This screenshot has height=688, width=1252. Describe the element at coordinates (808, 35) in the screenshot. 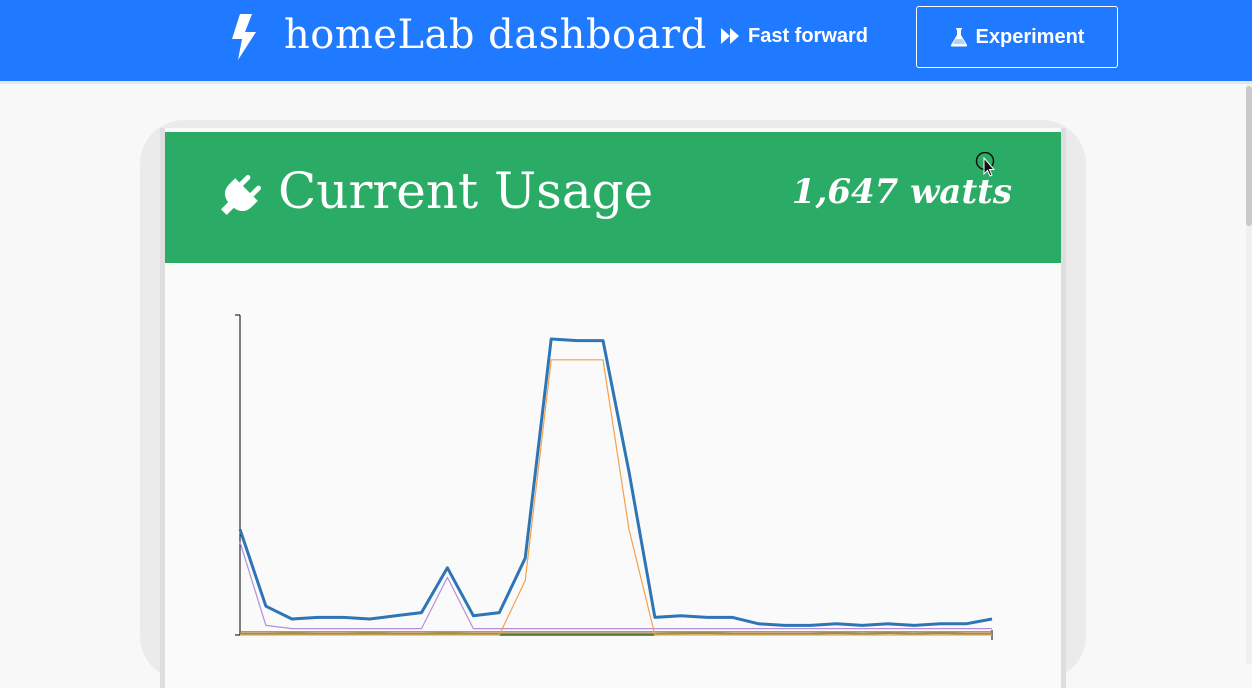

I see `fast-forward-label: Fast forward` at that location.